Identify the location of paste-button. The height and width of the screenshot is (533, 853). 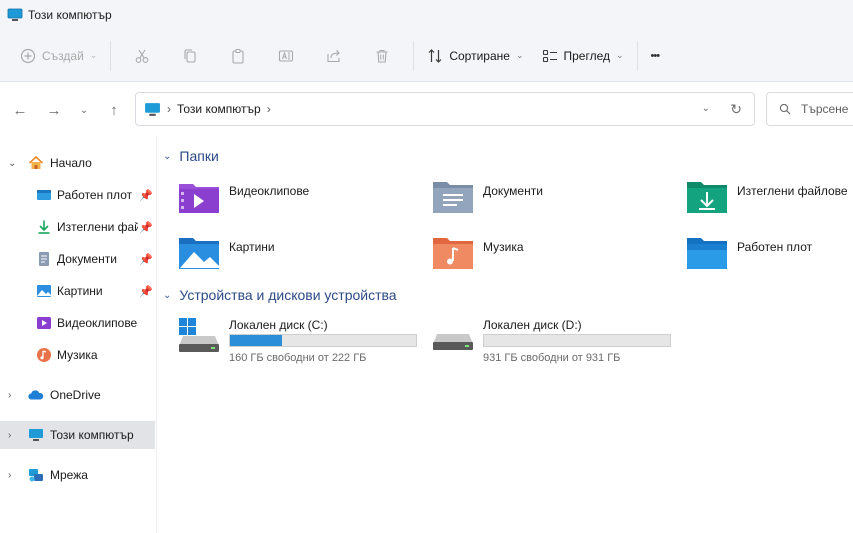
(238, 56).